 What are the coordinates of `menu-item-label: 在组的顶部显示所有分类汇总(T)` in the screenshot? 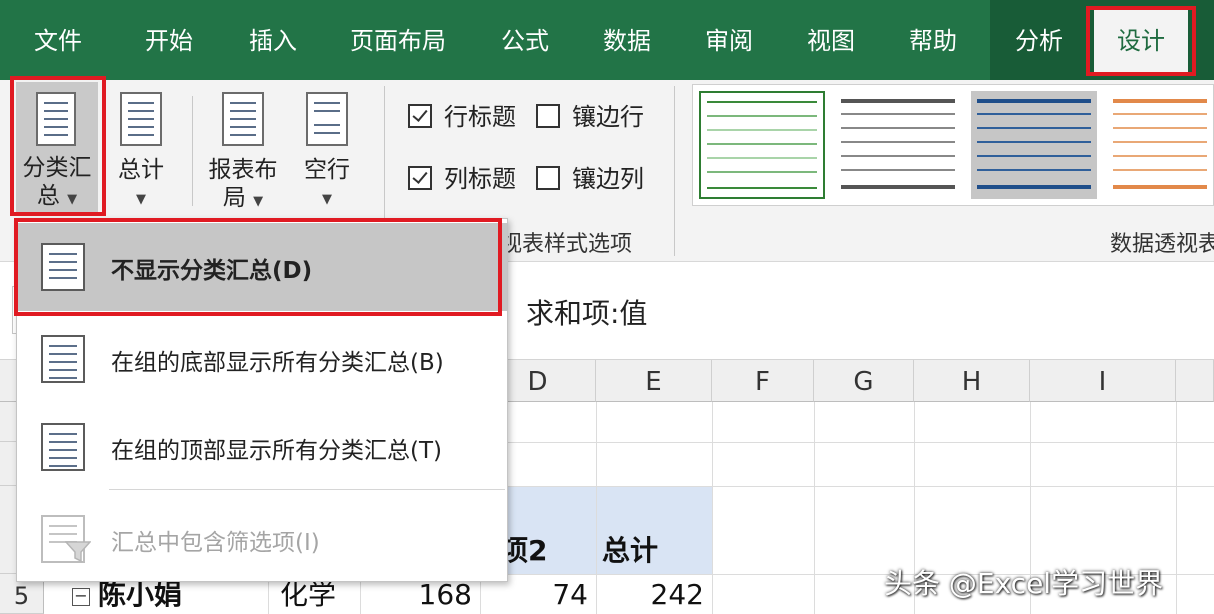 It's located at (276, 451).